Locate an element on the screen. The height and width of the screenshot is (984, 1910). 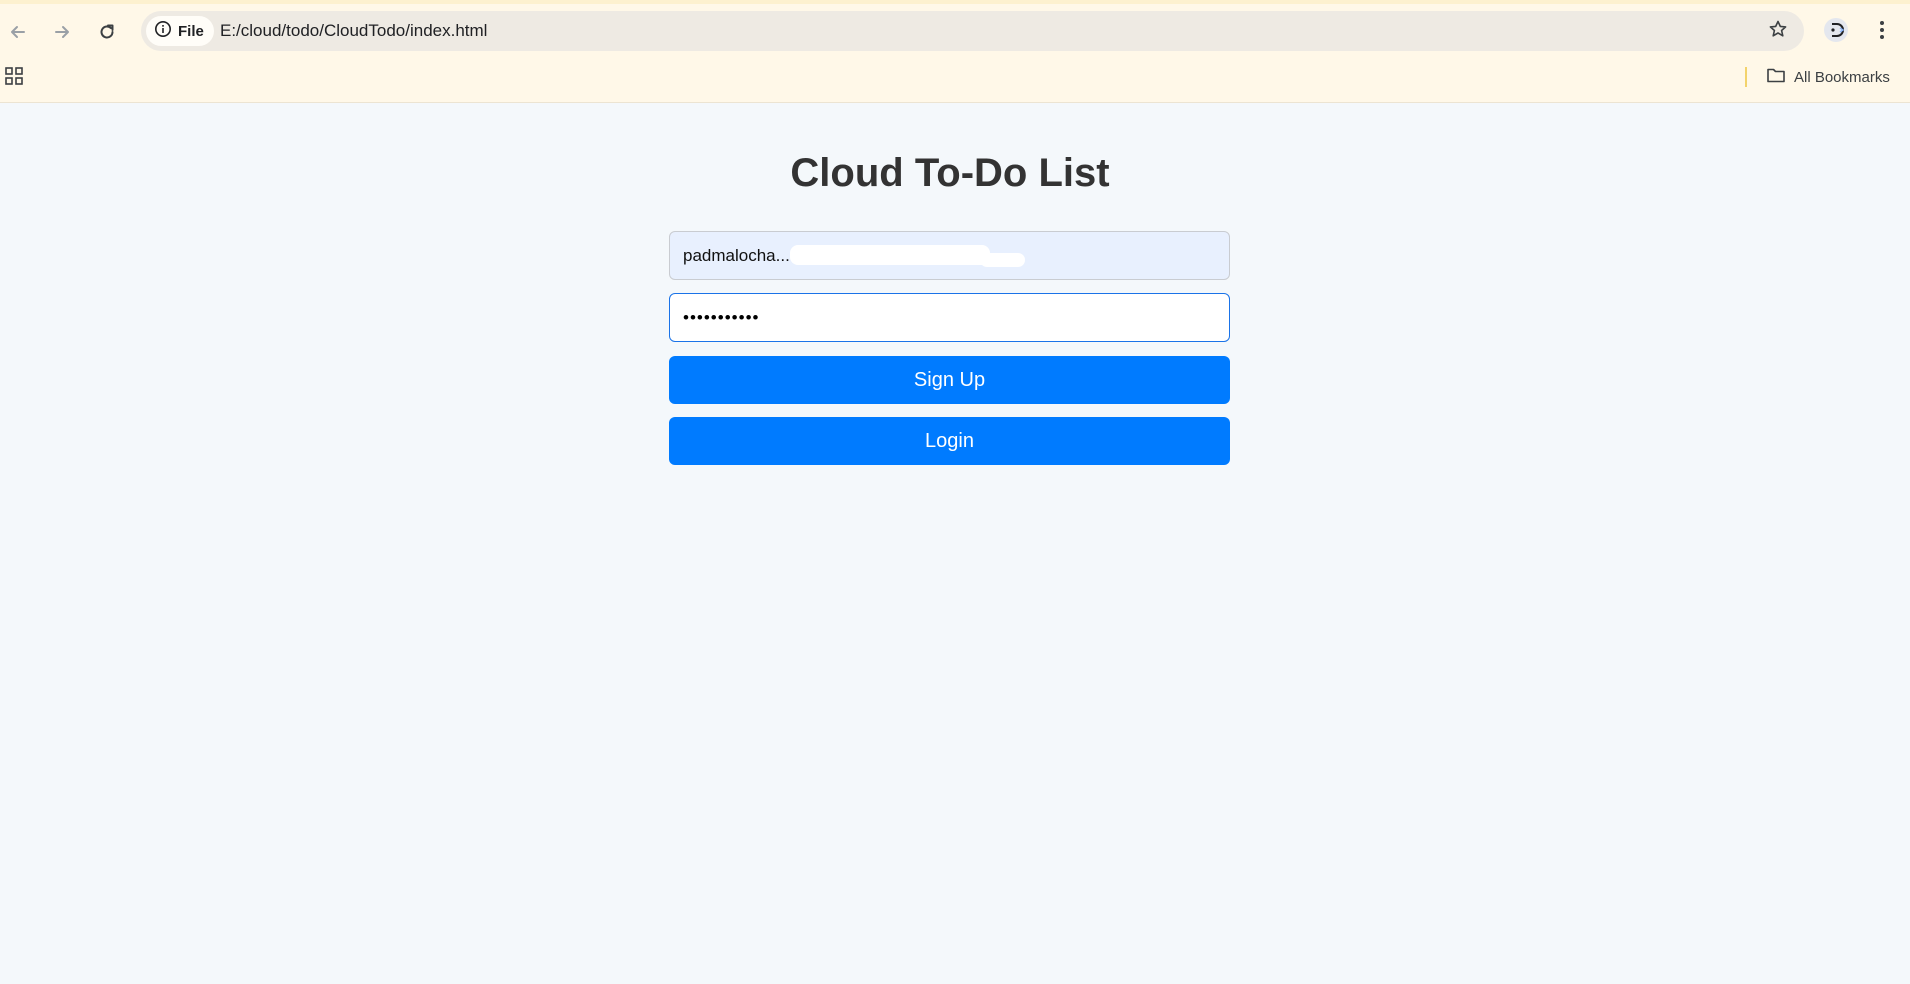
profile-button is located at coordinates (1836, 32).